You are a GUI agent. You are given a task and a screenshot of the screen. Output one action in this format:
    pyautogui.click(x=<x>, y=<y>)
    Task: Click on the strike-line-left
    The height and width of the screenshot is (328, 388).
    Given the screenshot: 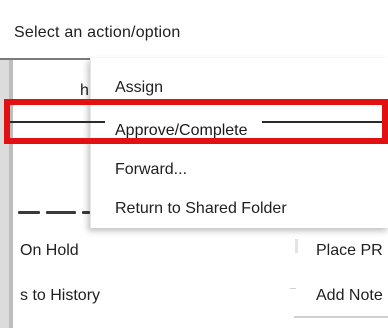 What is the action you would take?
    pyautogui.click(x=57, y=122)
    